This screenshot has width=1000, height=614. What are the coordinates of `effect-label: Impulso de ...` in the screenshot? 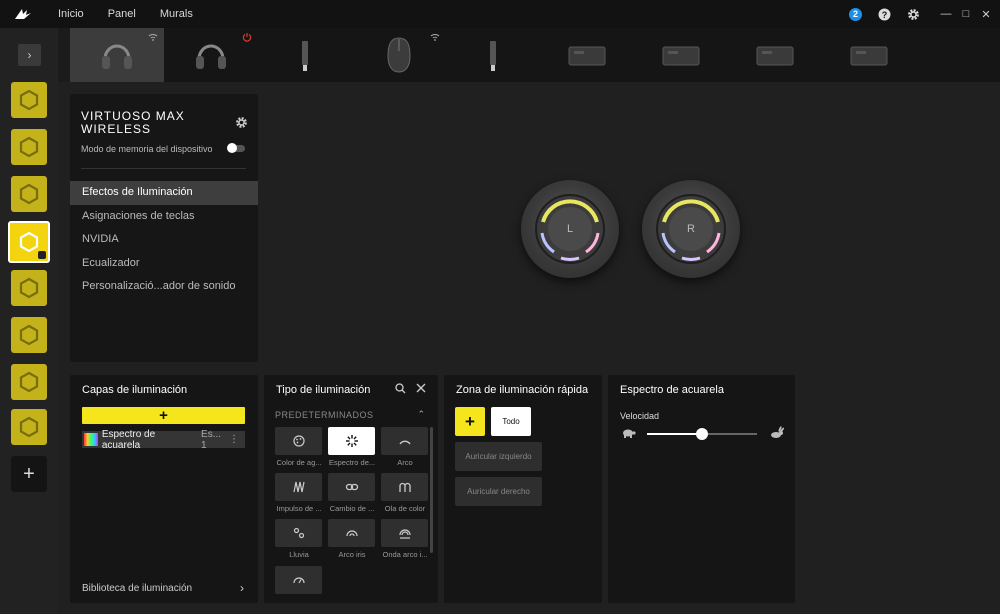 It's located at (299, 508).